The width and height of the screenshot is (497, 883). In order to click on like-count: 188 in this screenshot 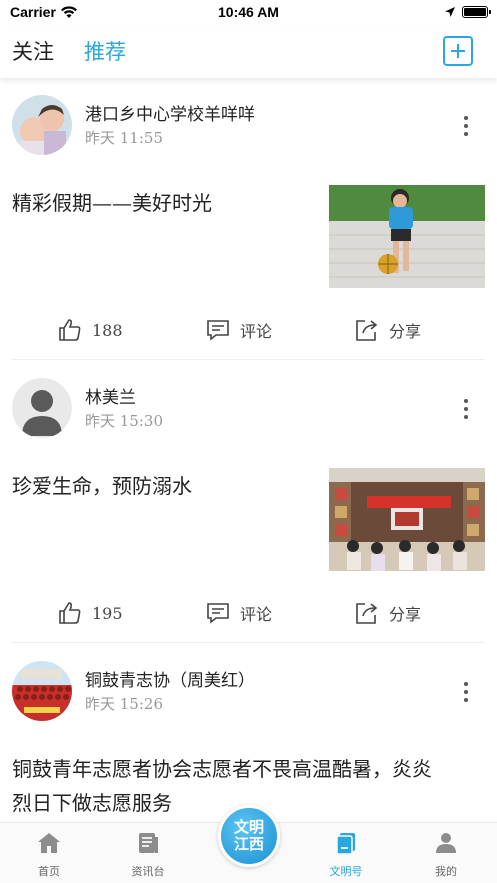, I will do `click(107, 330)`.